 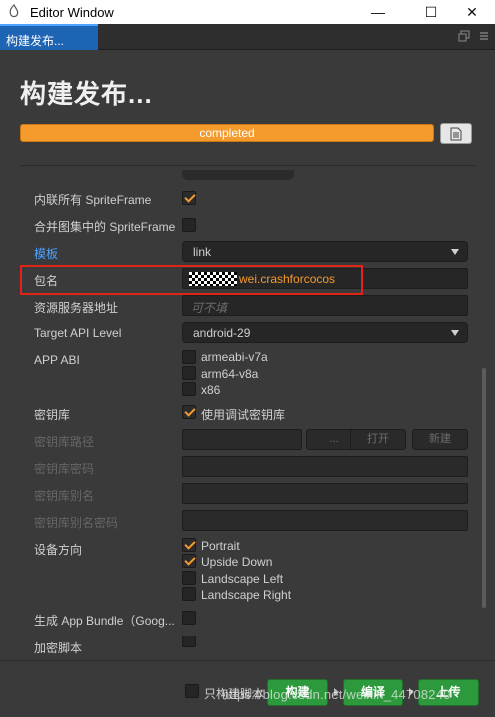 I want to click on app-logo-icon, so click(x=14, y=11).